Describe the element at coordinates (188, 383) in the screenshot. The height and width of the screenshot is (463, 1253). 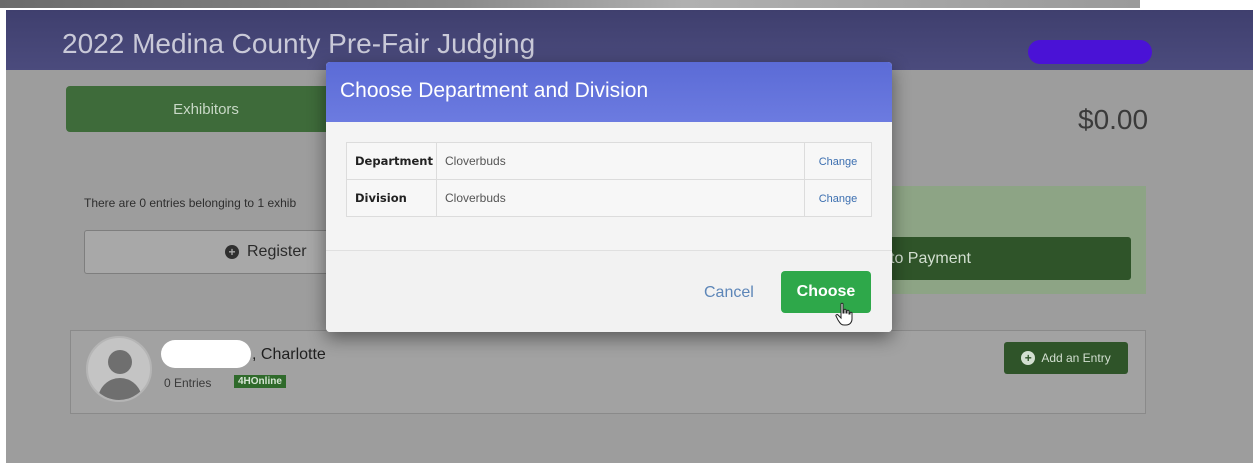
I see `exhibitor-entries-count: 0 Entries` at that location.